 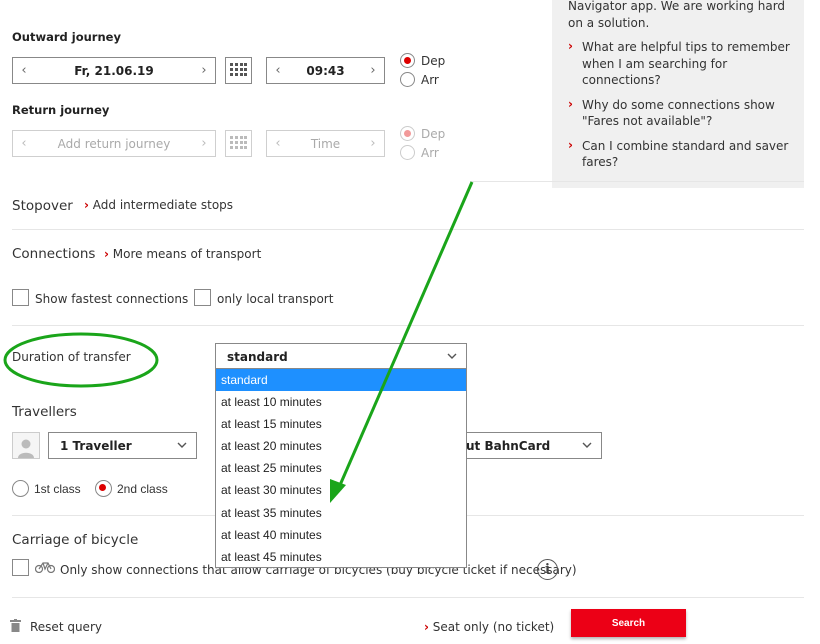 What do you see at coordinates (407, 60) in the screenshot?
I see `outward-dep-radio` at bounding box center [407, 60].